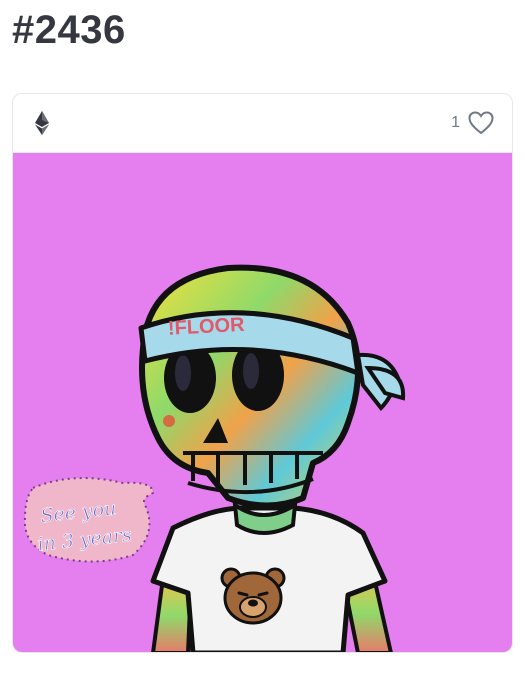 The width and height of the screenshot is (525, 680). I want to click on ethereum-icon, so click(42, 123).